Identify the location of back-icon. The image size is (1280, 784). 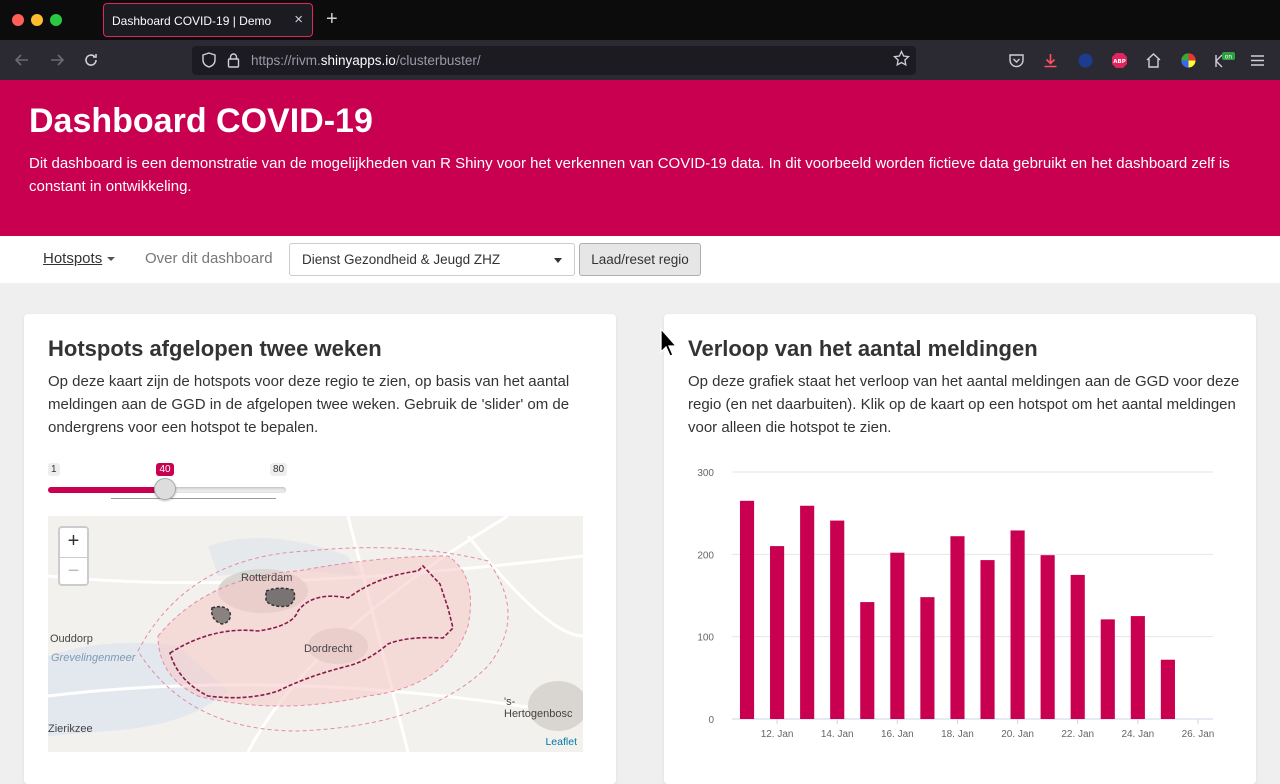
(22, 60).